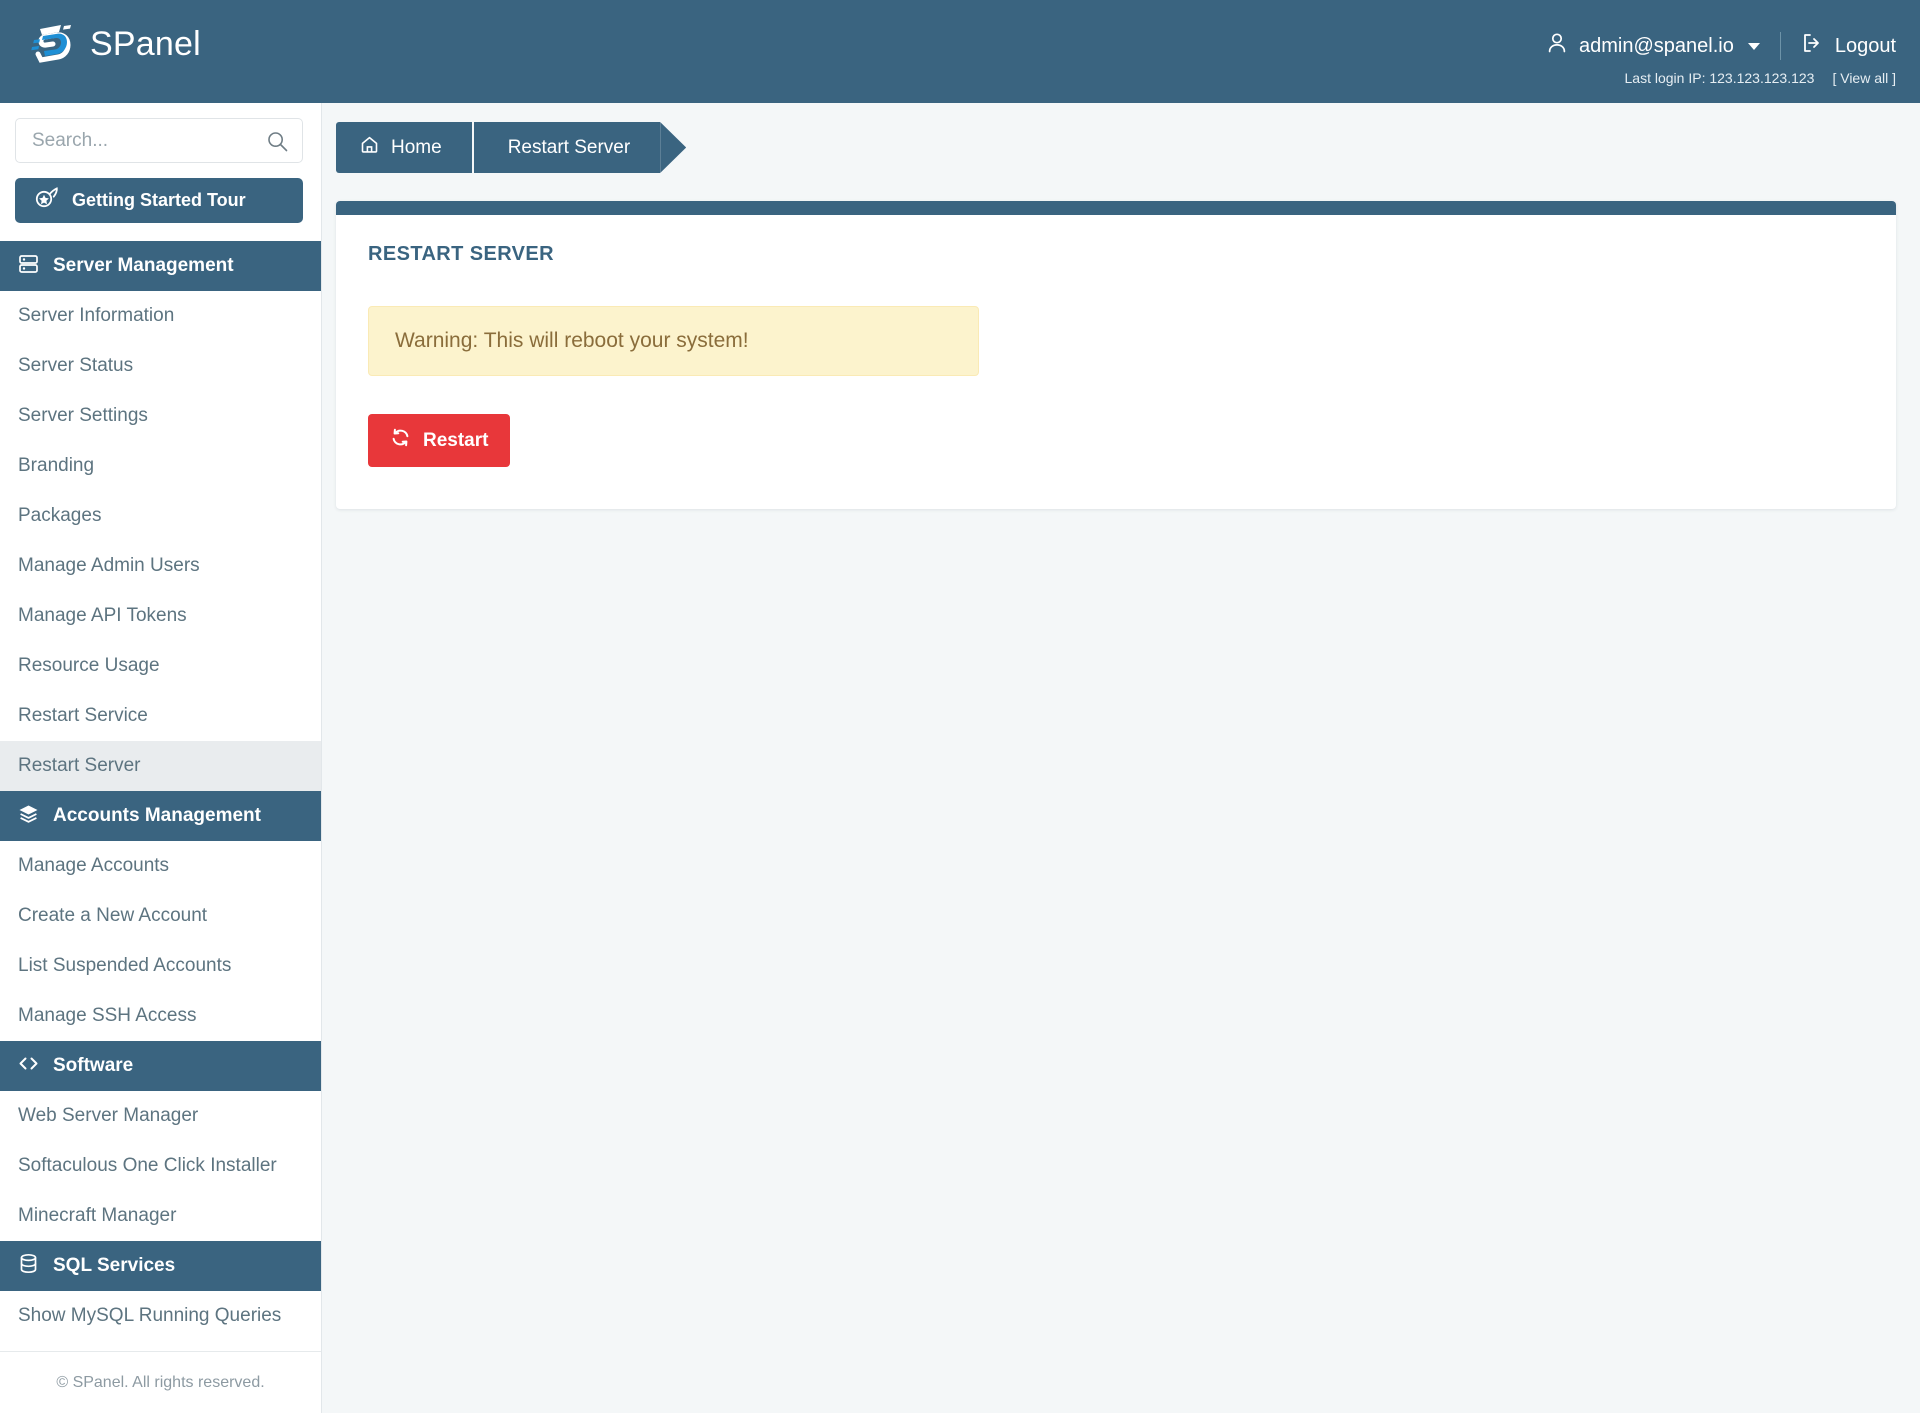 This screenshot has height=1413, width=1920. Describe the element at coordinates (109, 565) in the screenshot. I see `sidebar-item-label: Manage Admin Users` at that location.